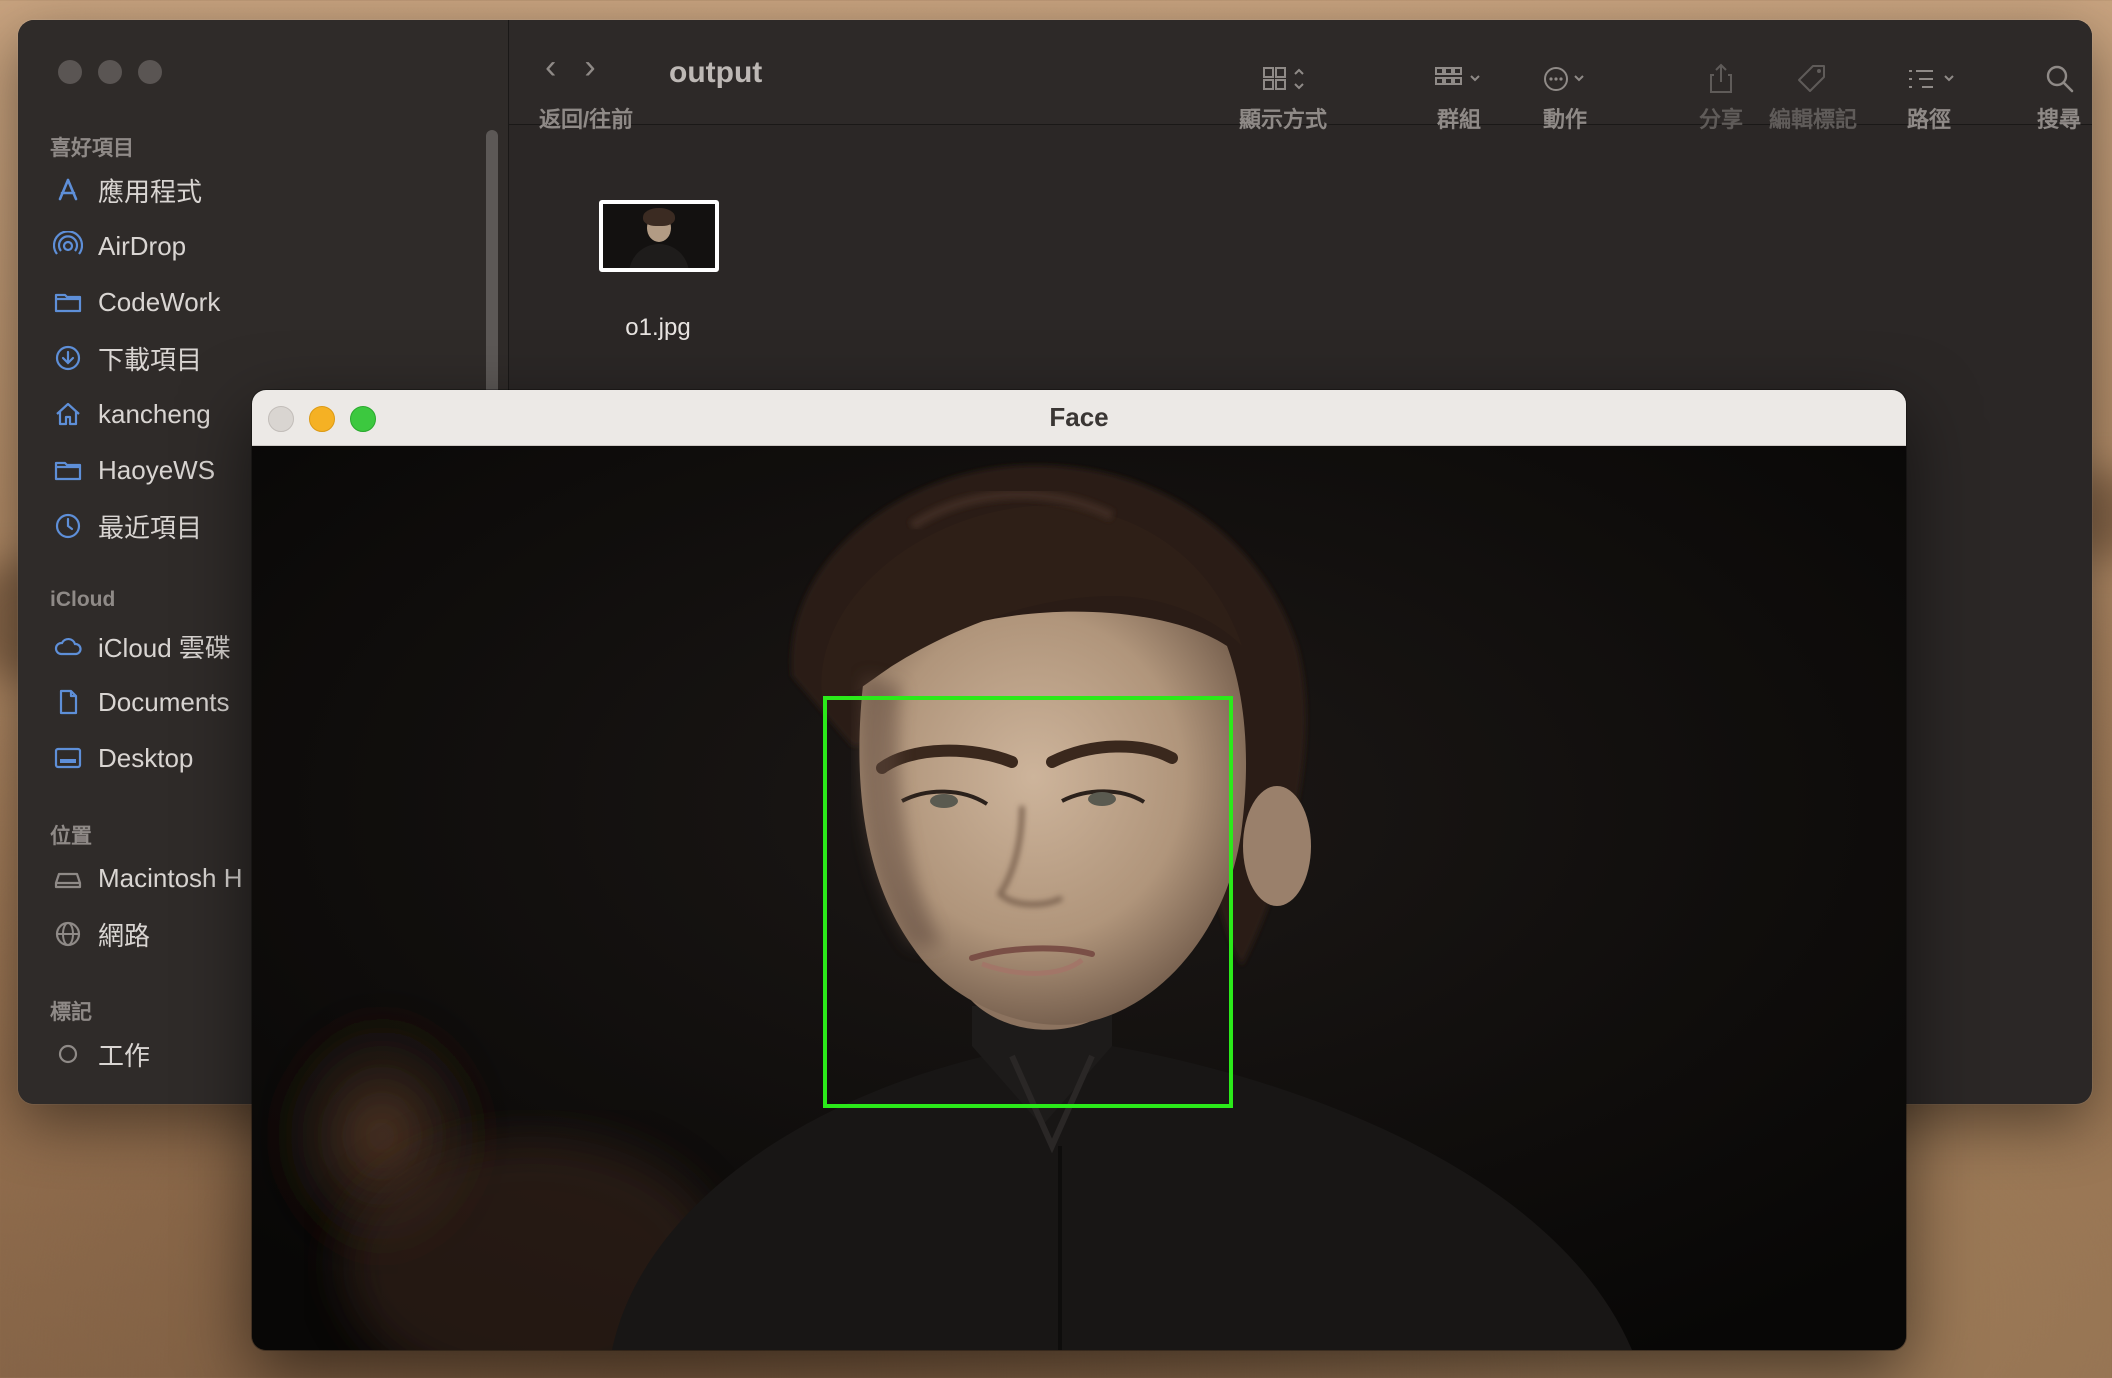 This screenshot has height=1378, width=2112. I want to click on search-icon, so click(2060, 81).